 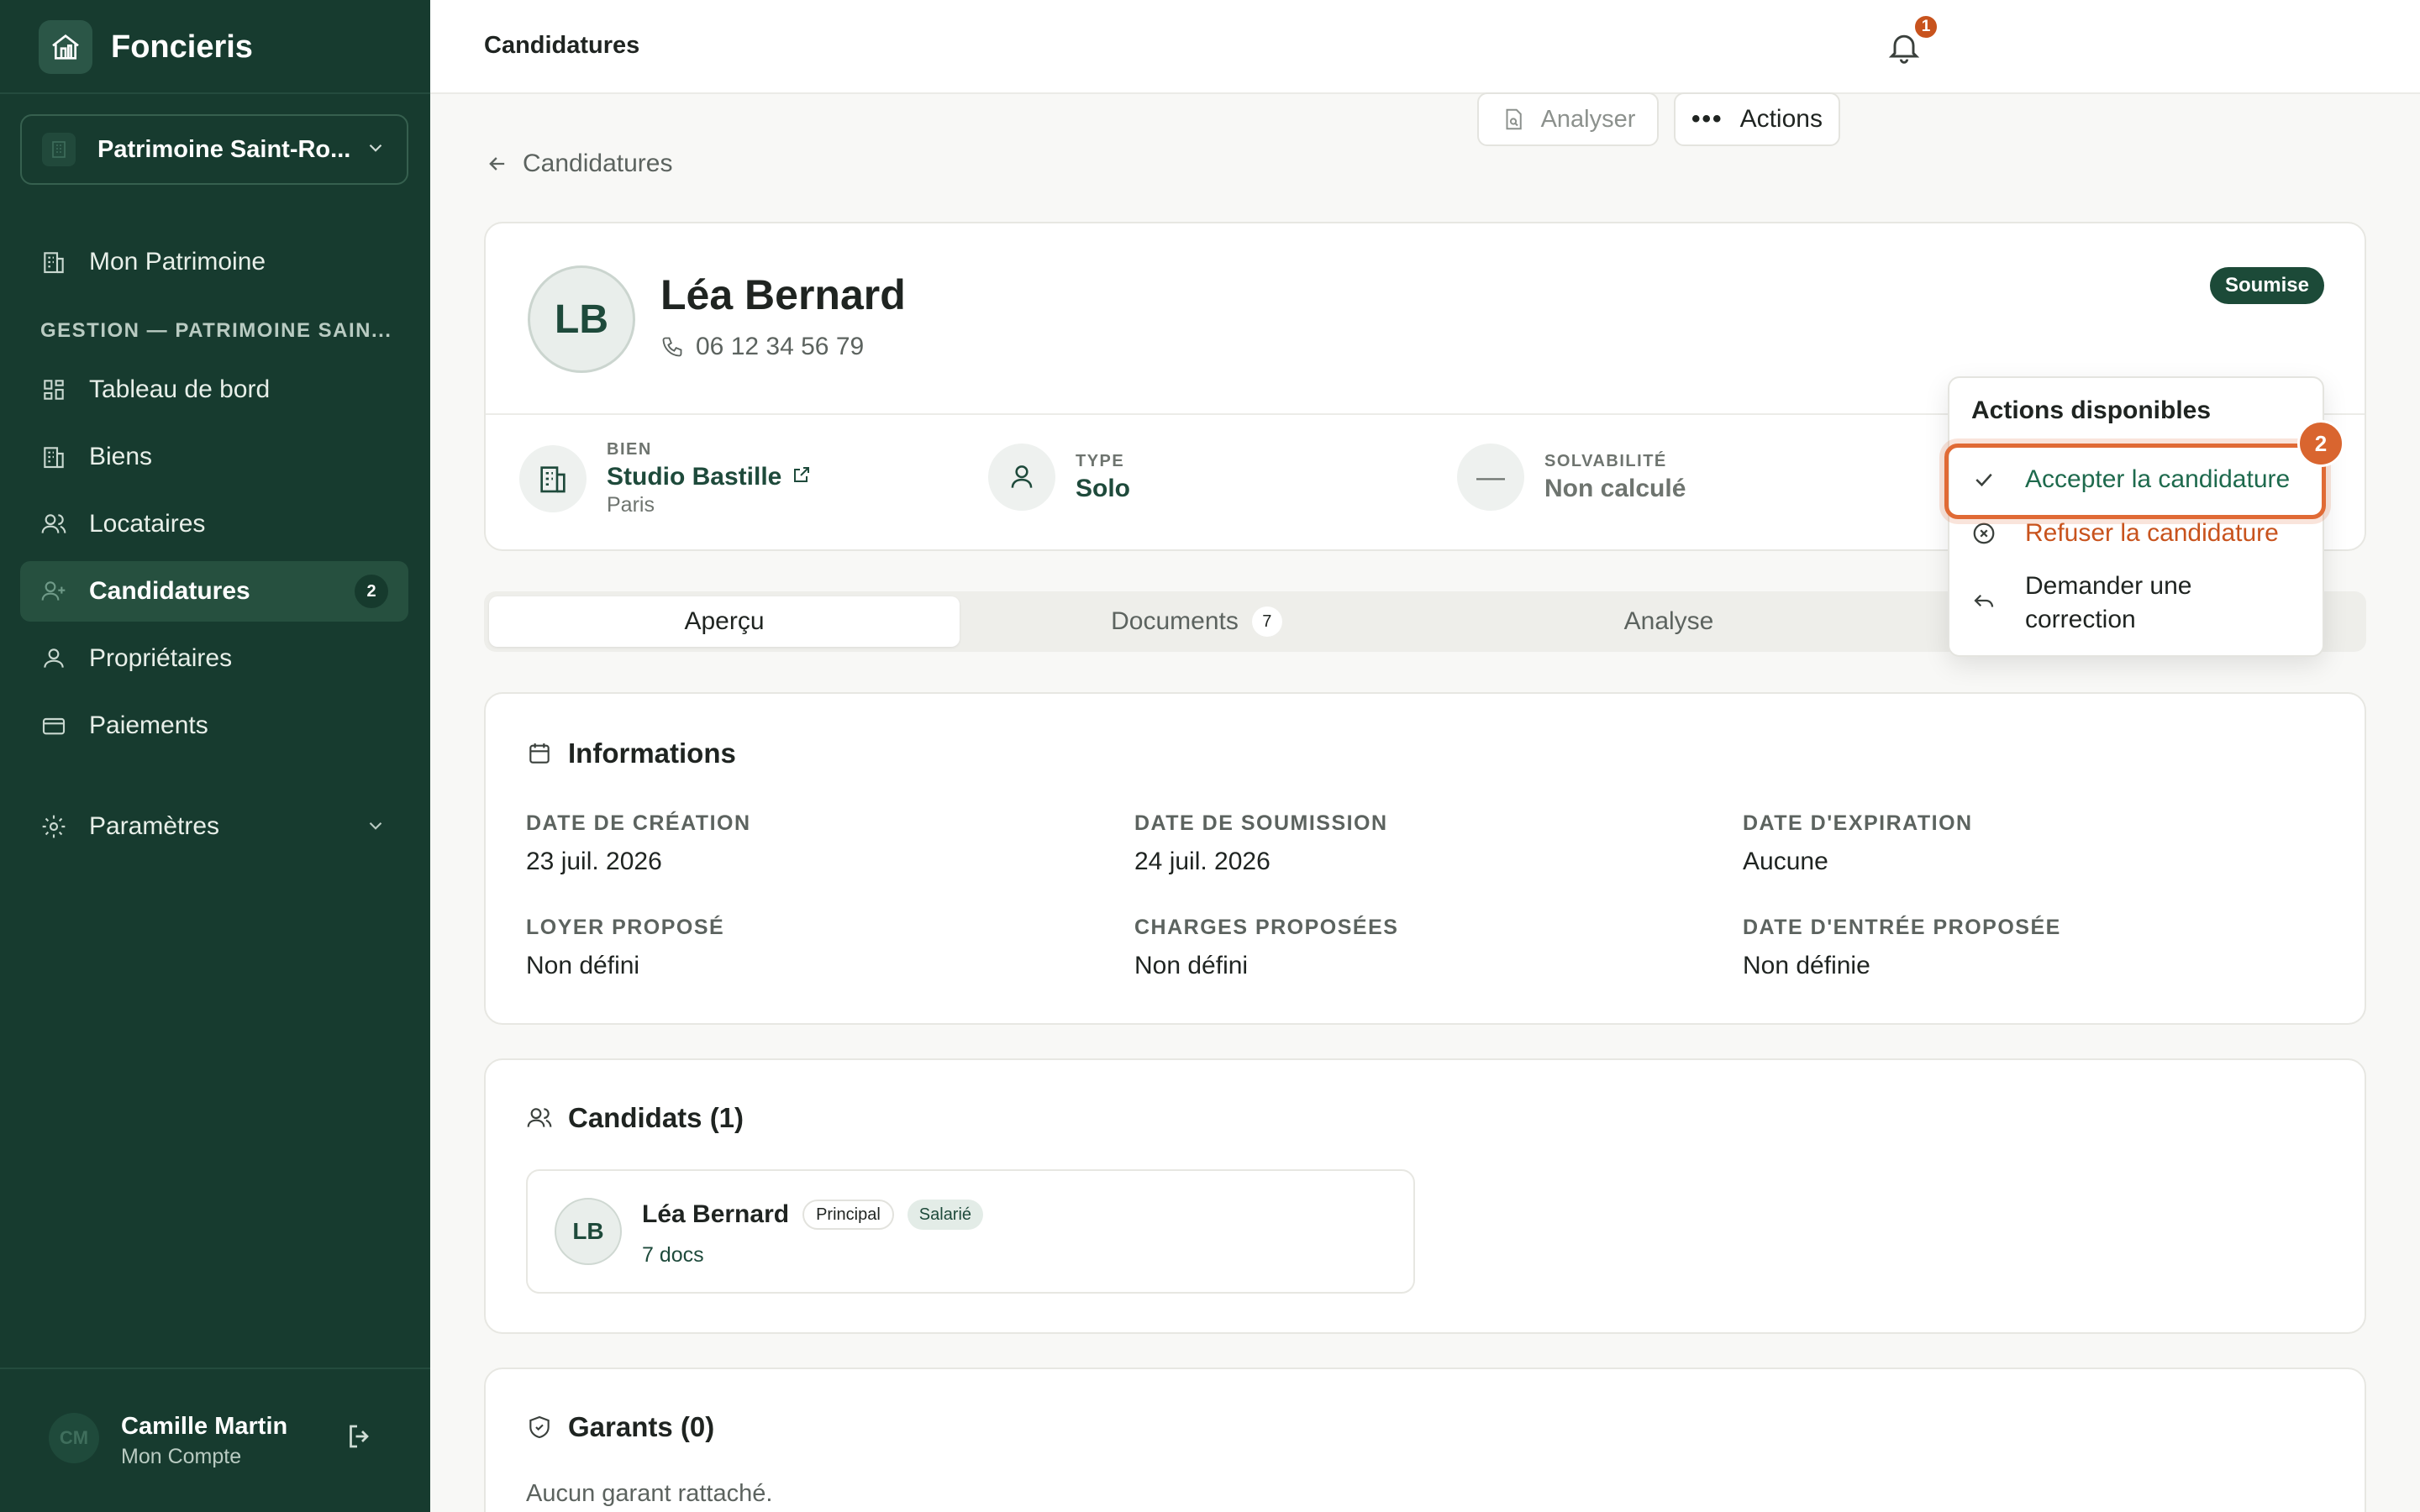 I want to click on tab-label: Analyse, so click(x=1668, y=621).